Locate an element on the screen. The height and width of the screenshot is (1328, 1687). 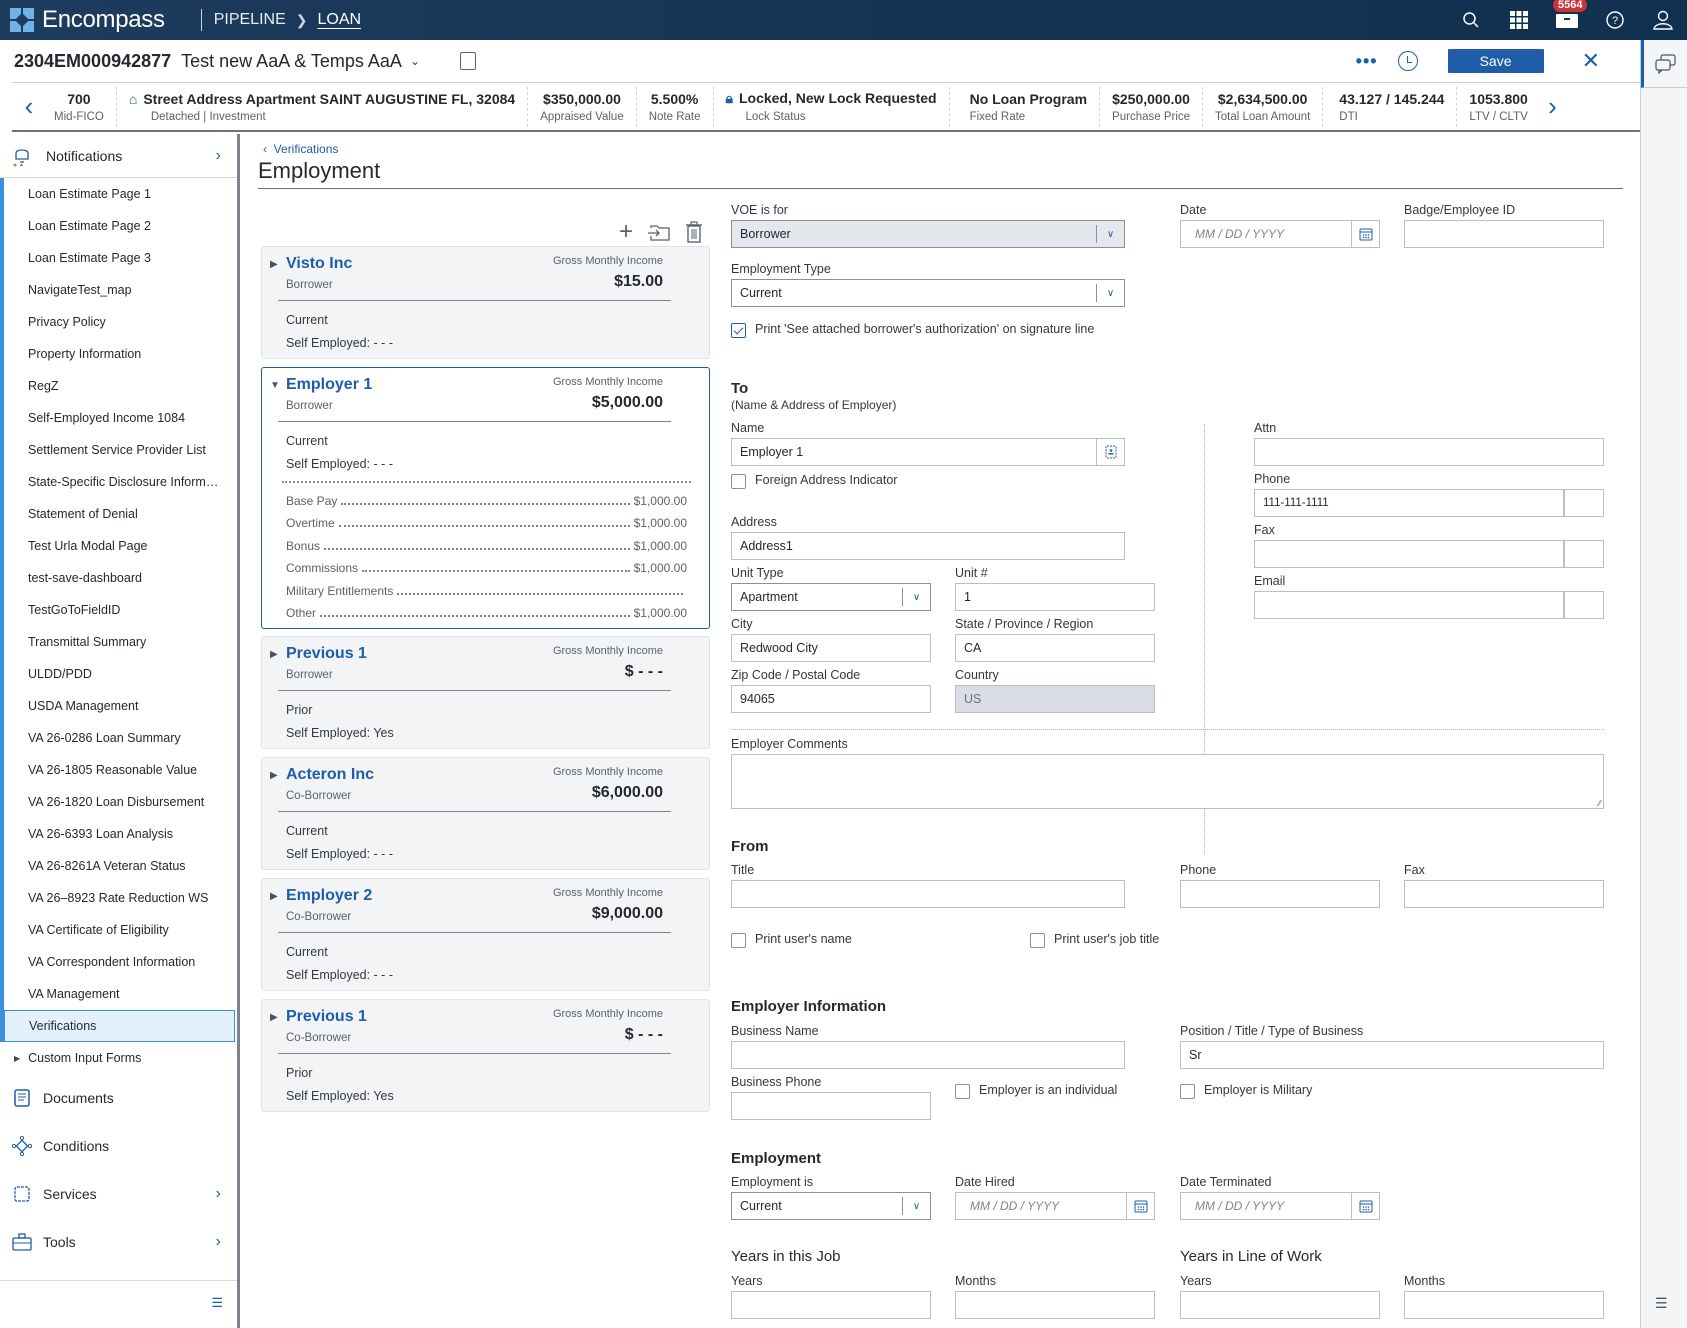
save-button: Save is located at coordinates (1495, 61).